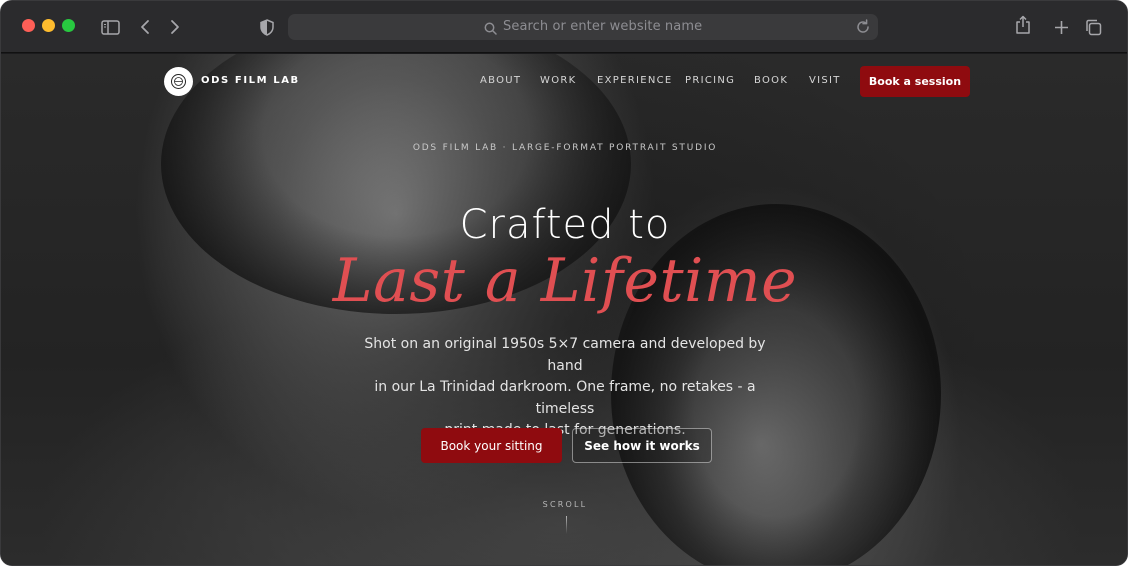 This screenshot has width=1128, height=566. What do you see at coordinates (603, 26) in the screenshot?
I see `address-placeholder: Search or enter website name` at bounding box center [603, 26].